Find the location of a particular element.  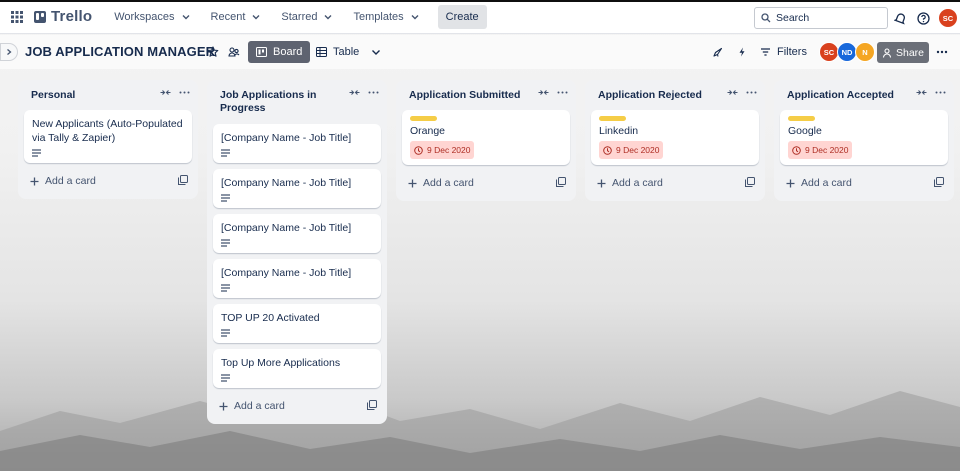

list-title: Personal is located at coordinates (87, 95).